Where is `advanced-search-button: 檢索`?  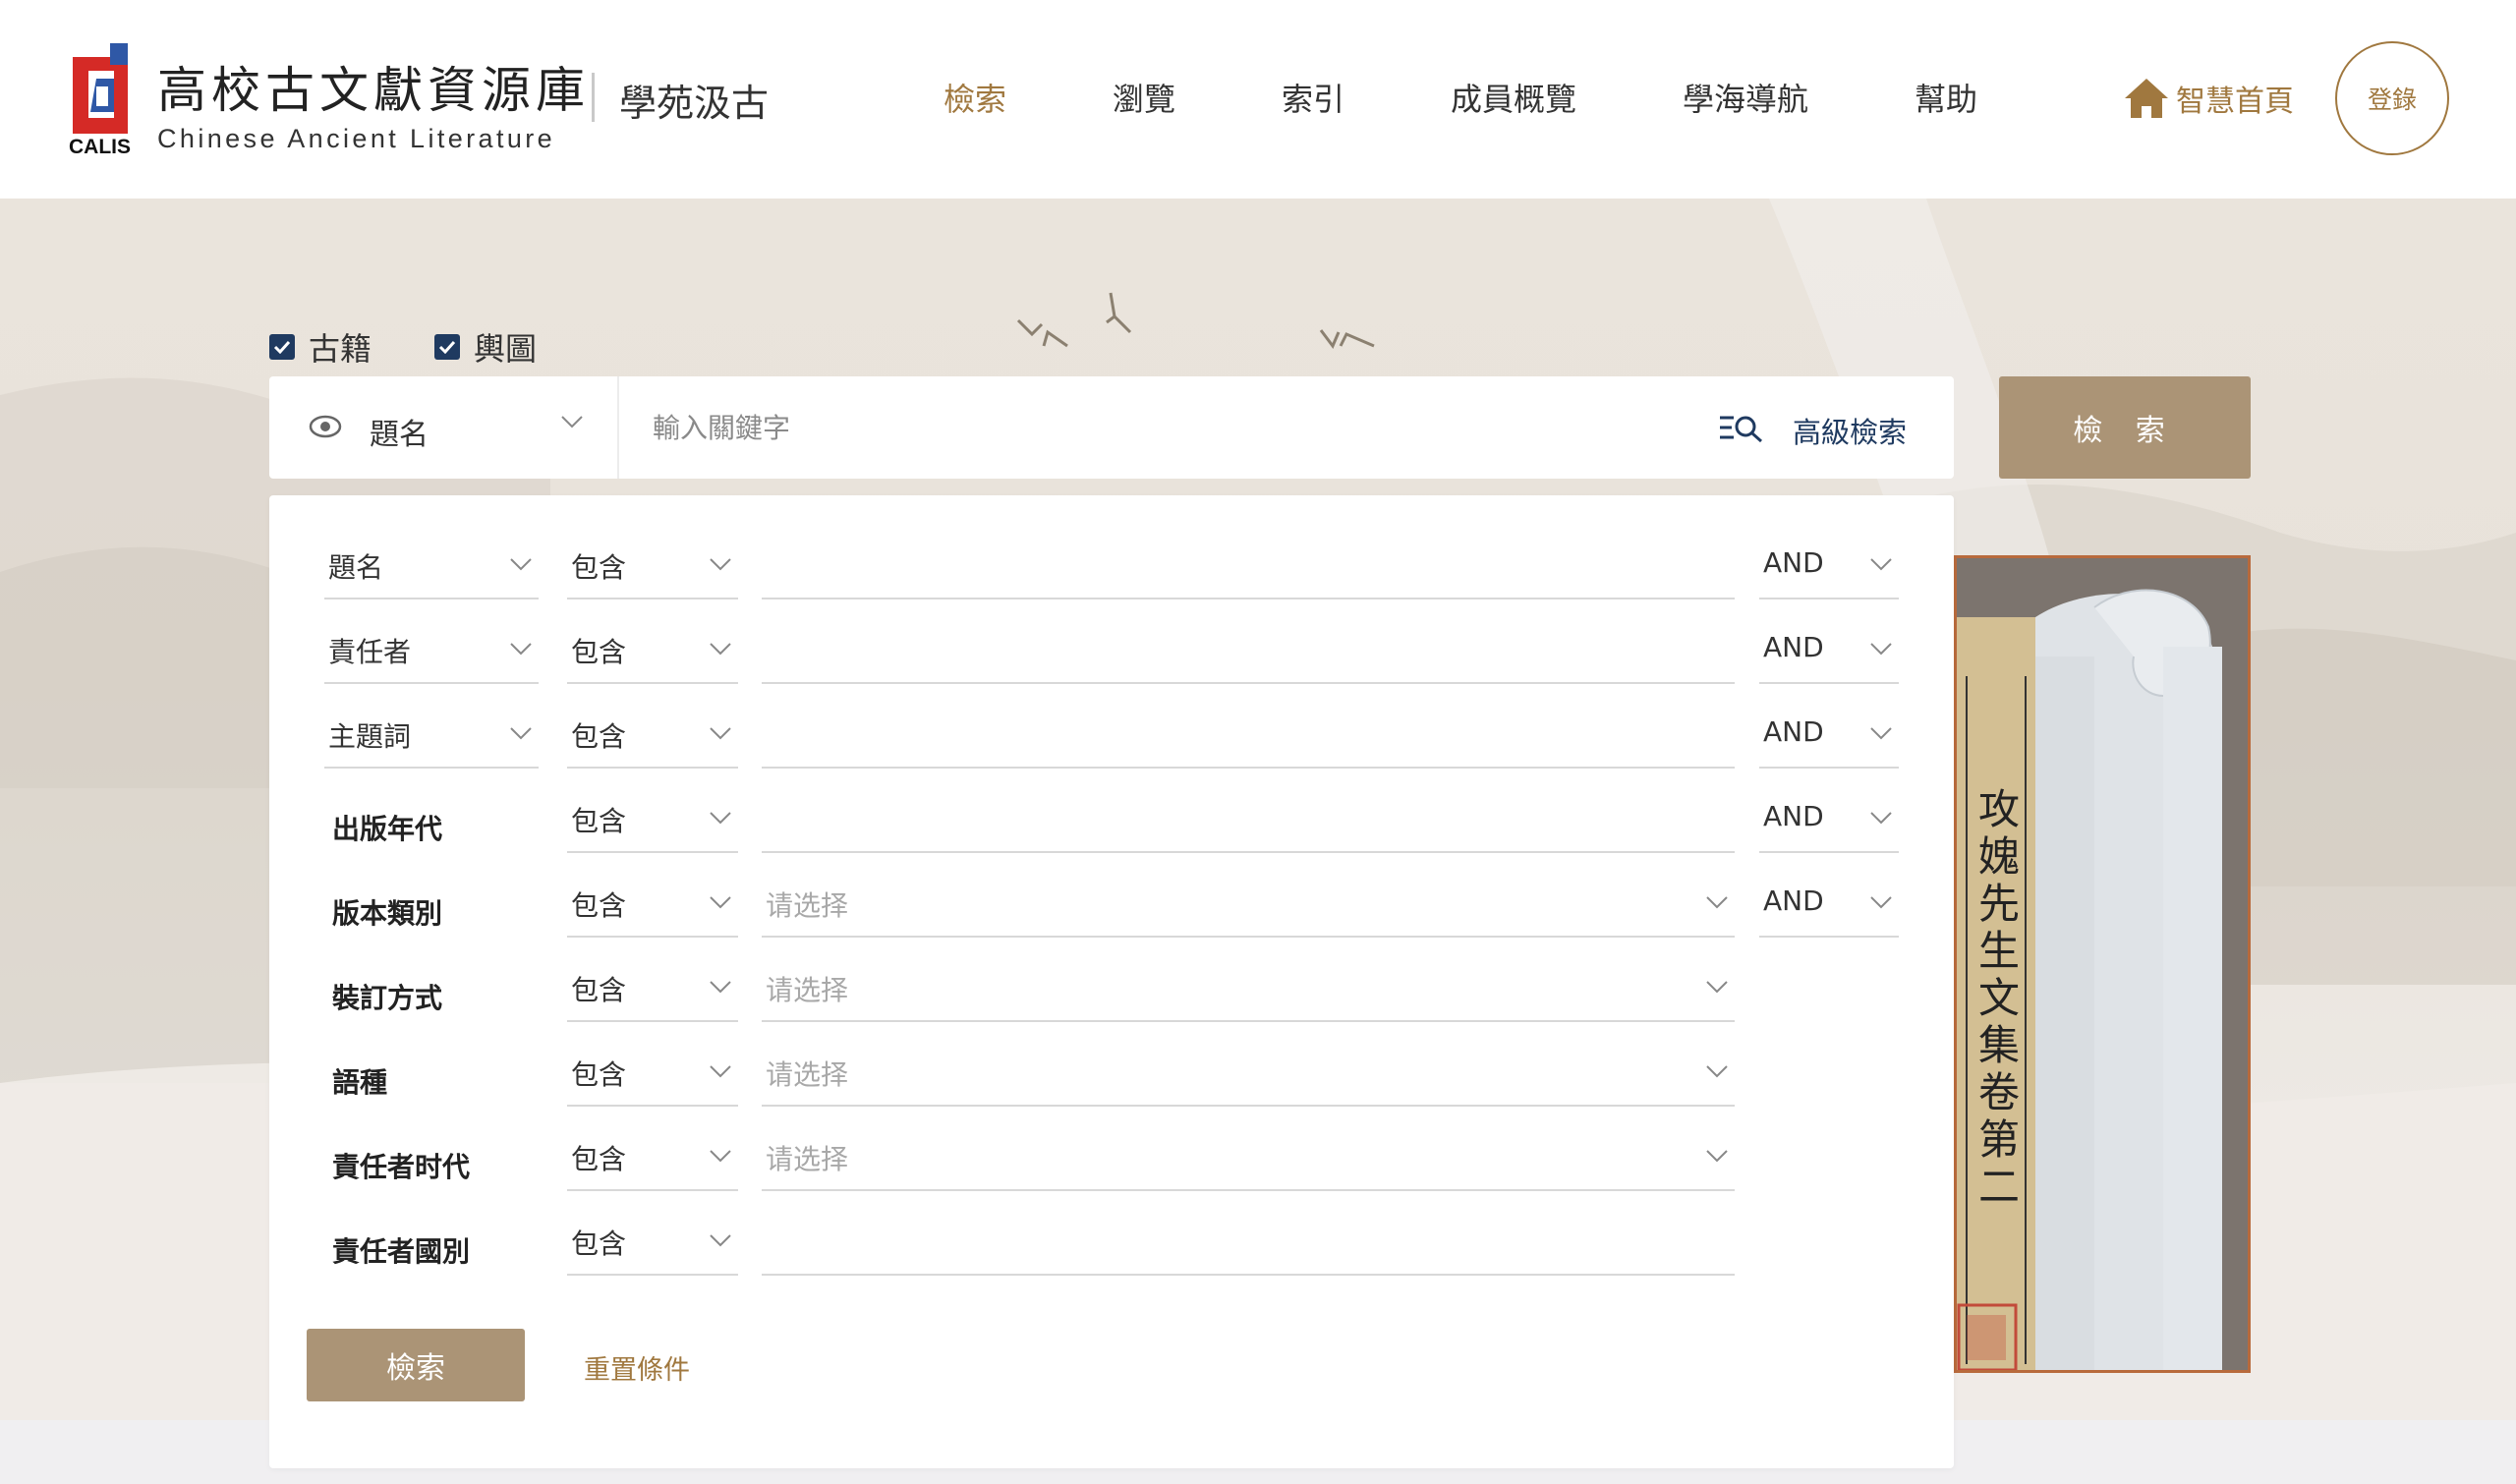 advanced-search-button: 檢索 is located at coordinates (416, 1365).